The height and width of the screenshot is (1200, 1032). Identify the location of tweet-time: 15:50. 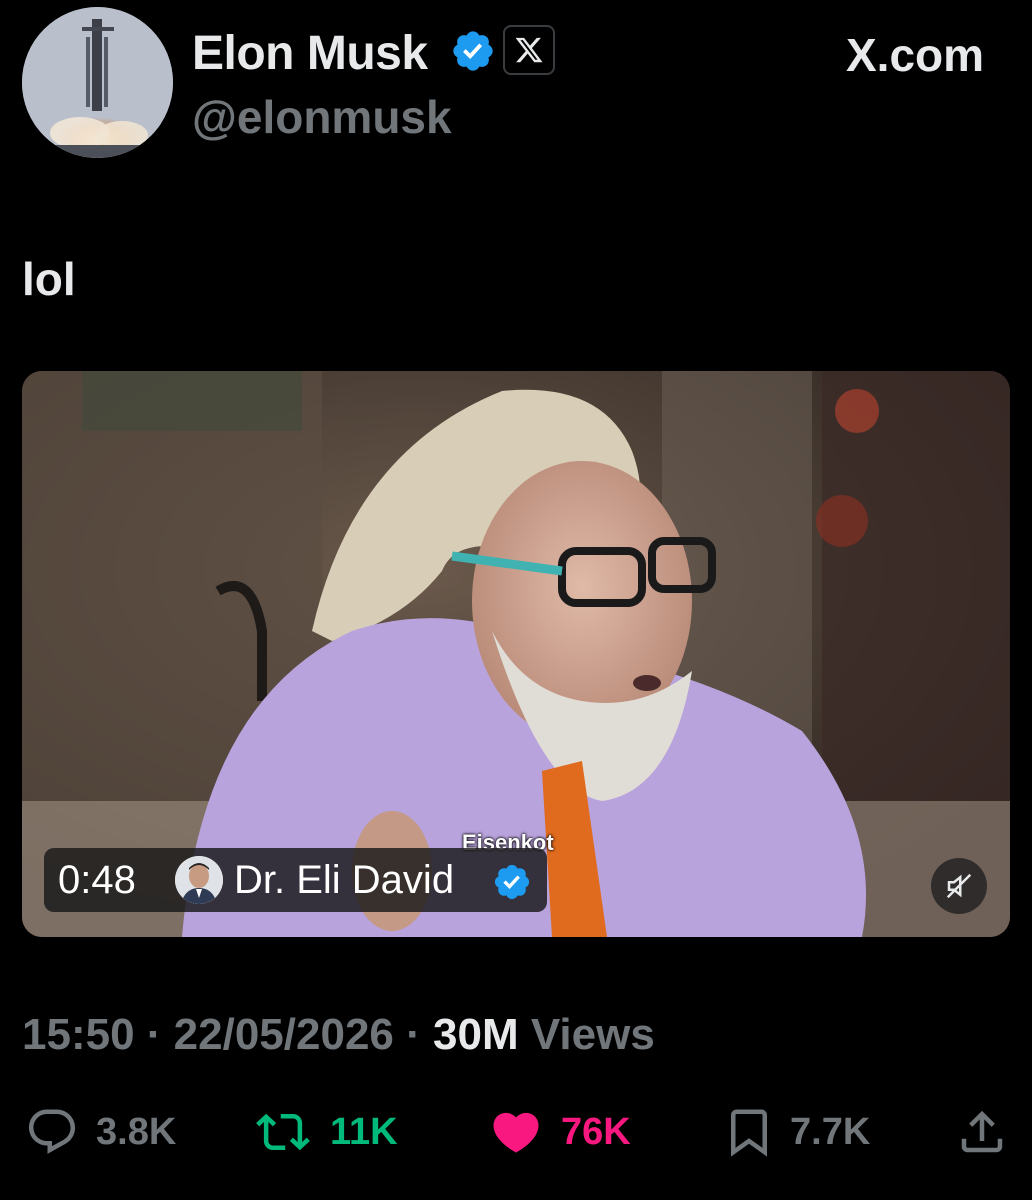
(78, 1034).